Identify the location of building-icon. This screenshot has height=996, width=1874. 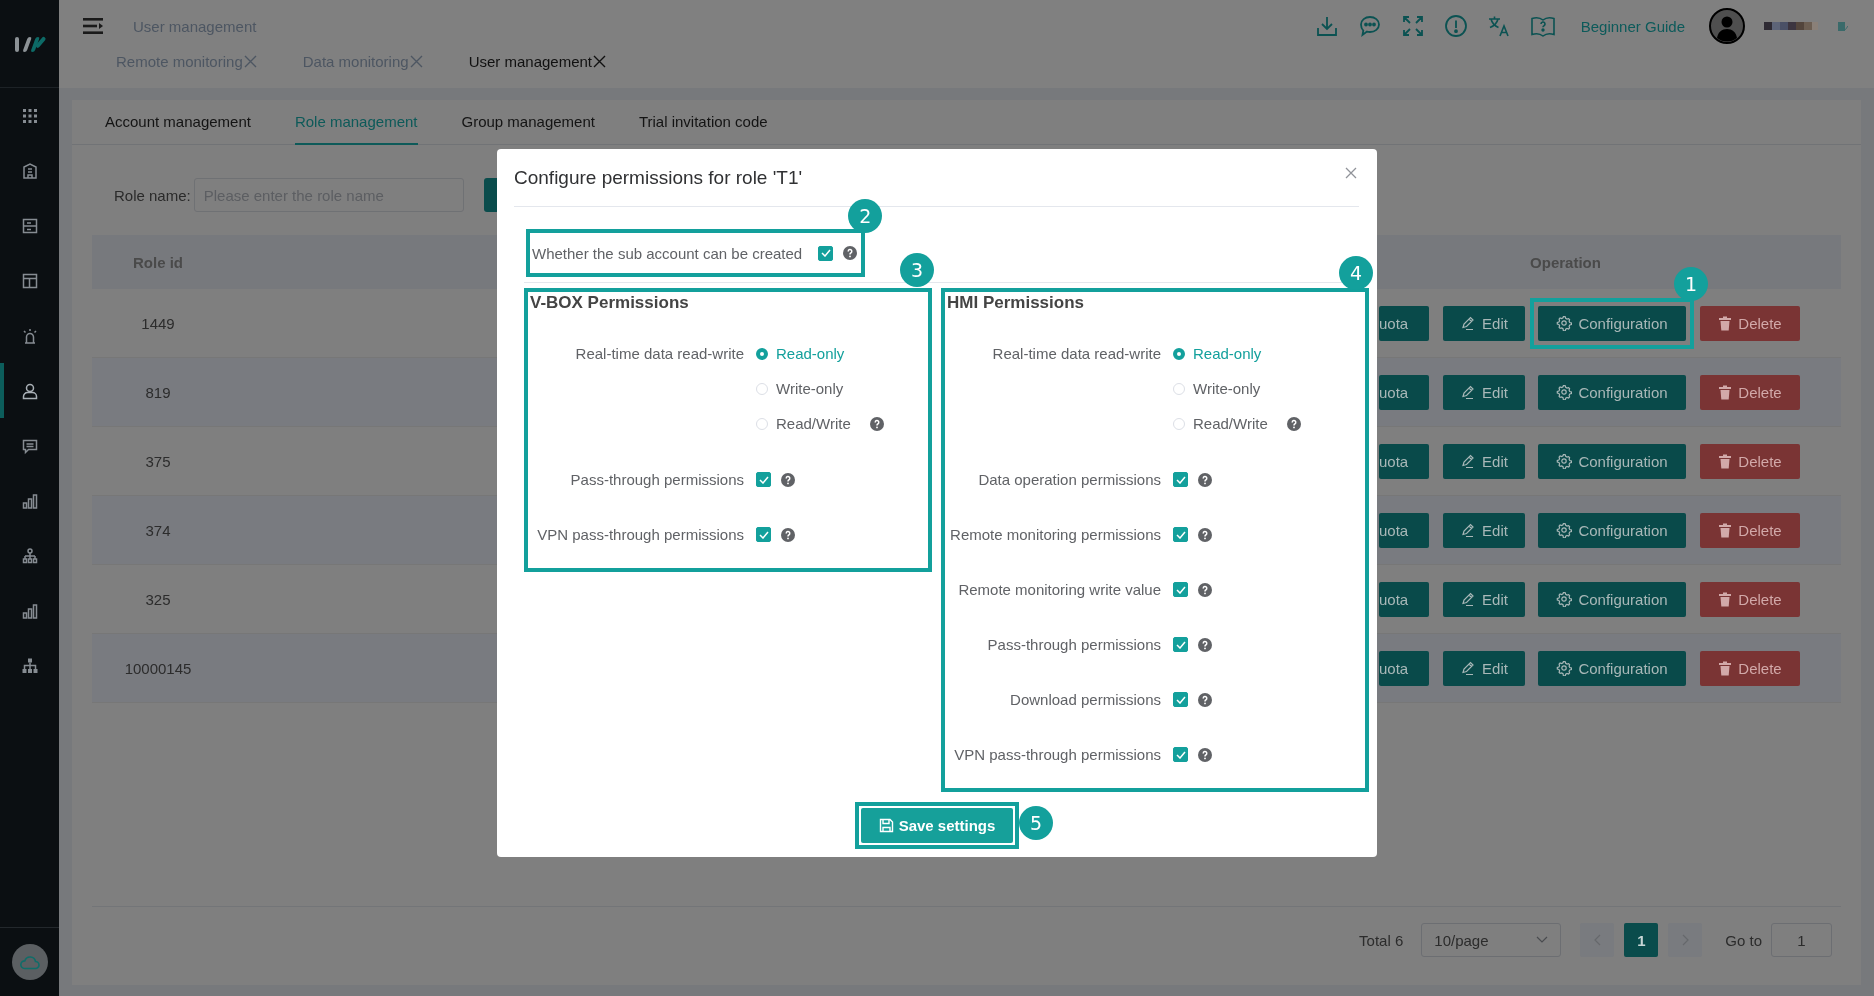
(29, 170).